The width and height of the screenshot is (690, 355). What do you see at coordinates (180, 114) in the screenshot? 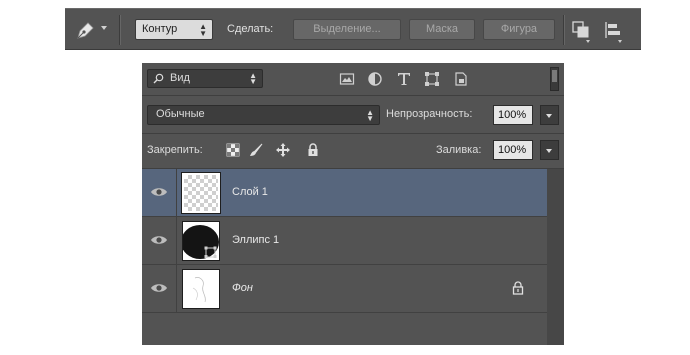
I see `blend-mode-value: Обычные` at bounding box center [180, 114].